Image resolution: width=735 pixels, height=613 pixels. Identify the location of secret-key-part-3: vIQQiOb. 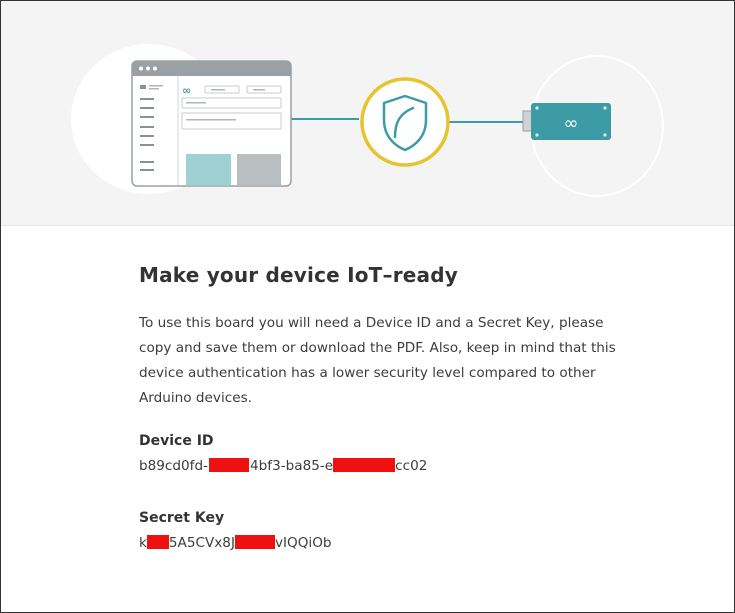
(303, 543).